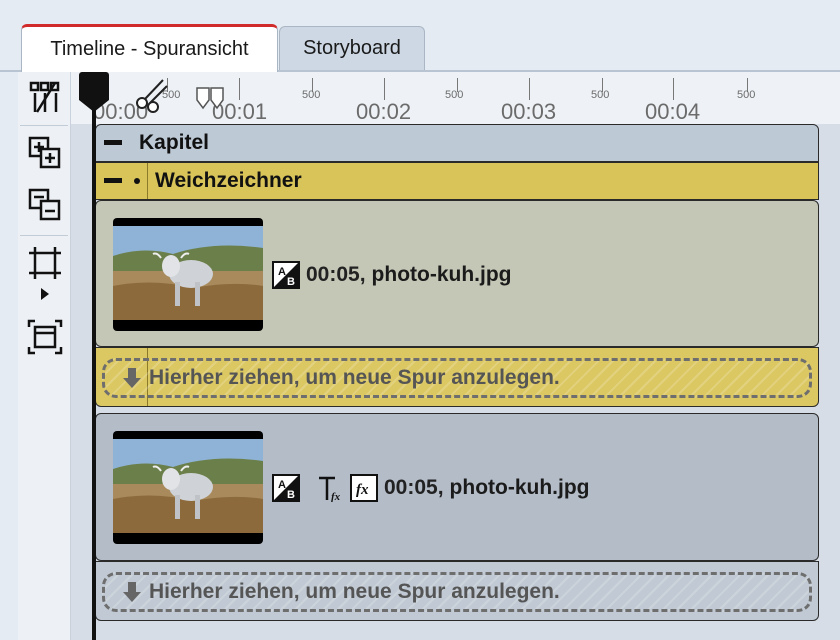  I want to click on zoom-fit-button, so click(45, 337).